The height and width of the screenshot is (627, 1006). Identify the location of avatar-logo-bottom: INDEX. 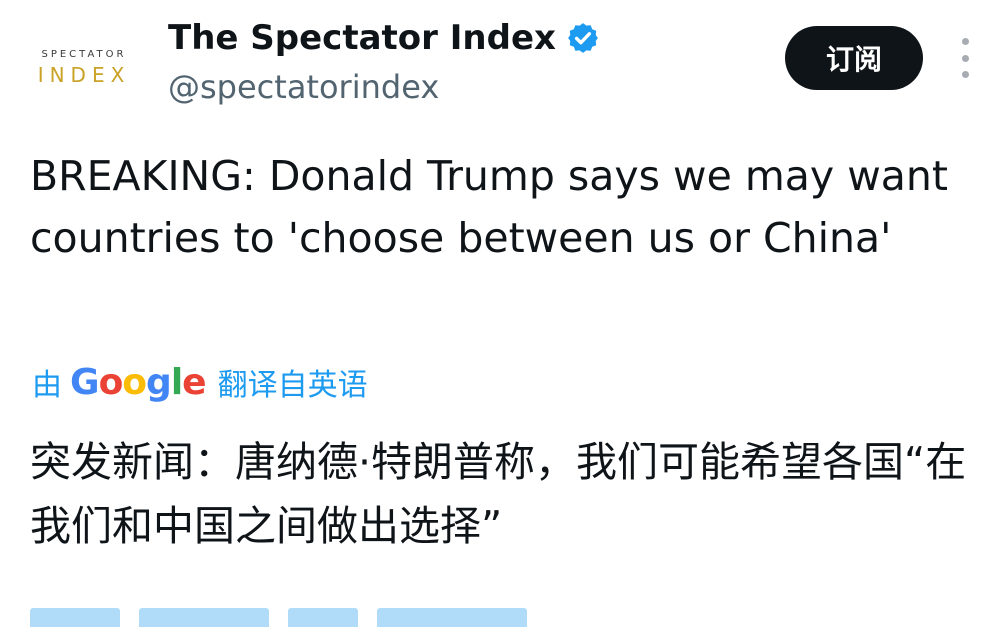
(84, 75).